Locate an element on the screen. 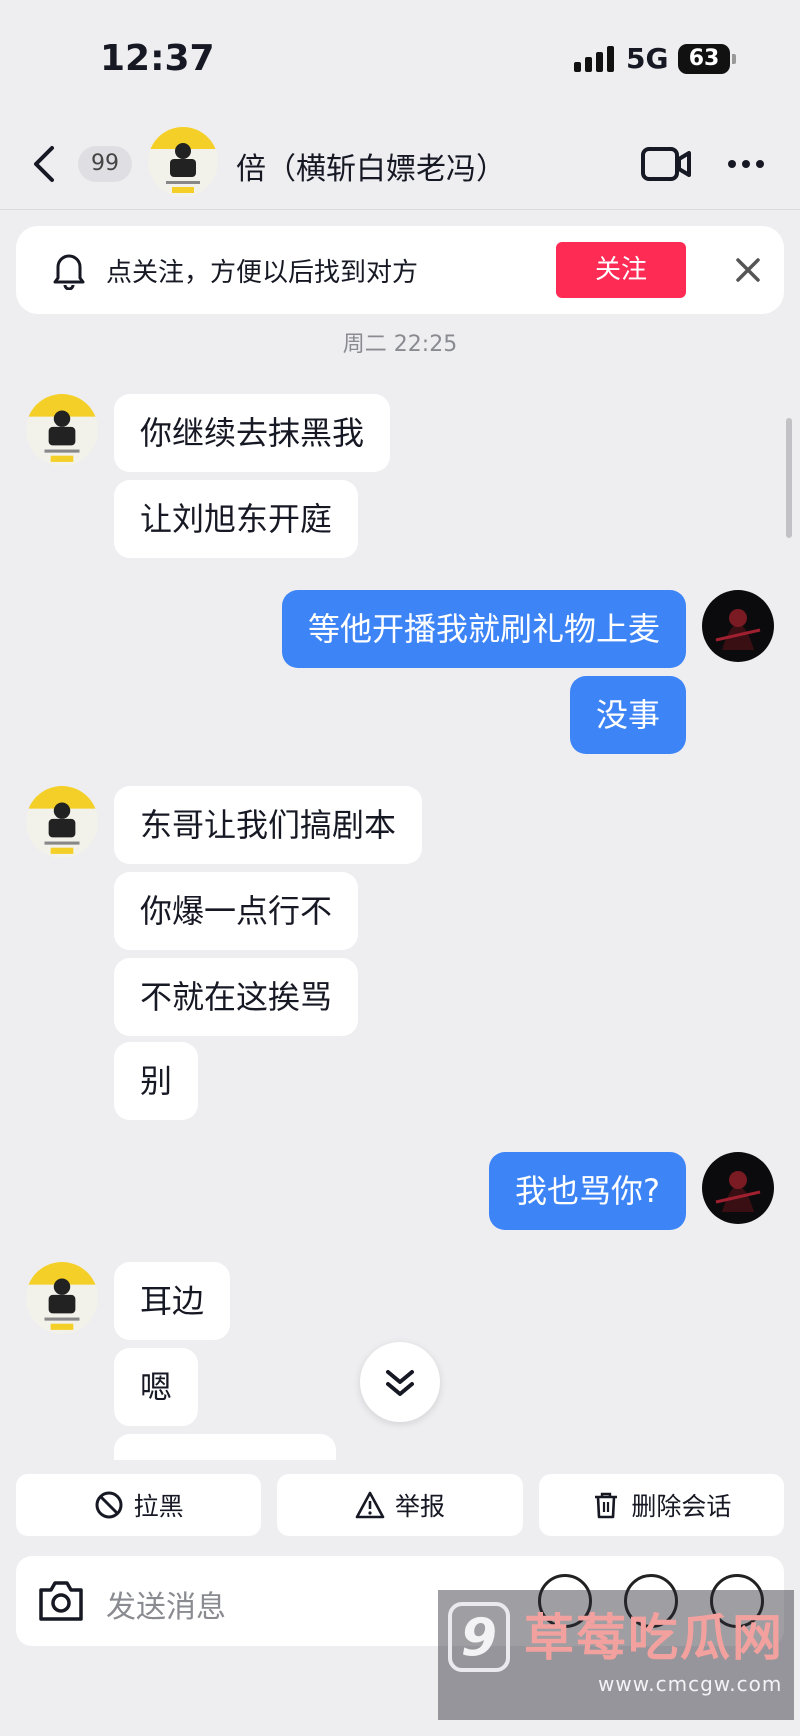 The height and width of the screenshot is (1736, 800). report-label: 举报 is located at coordinates (419, 1506).